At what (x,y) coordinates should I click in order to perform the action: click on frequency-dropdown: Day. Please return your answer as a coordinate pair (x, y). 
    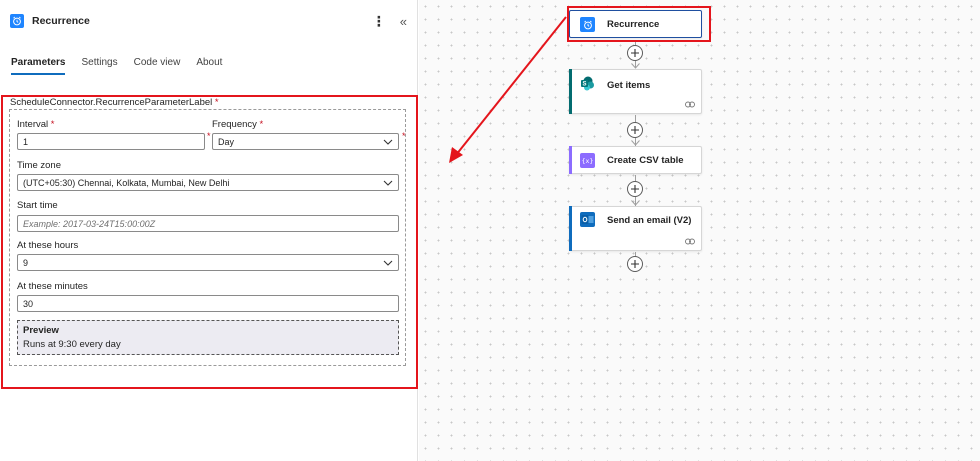
    Looking at the image, I should click on (305, 141).